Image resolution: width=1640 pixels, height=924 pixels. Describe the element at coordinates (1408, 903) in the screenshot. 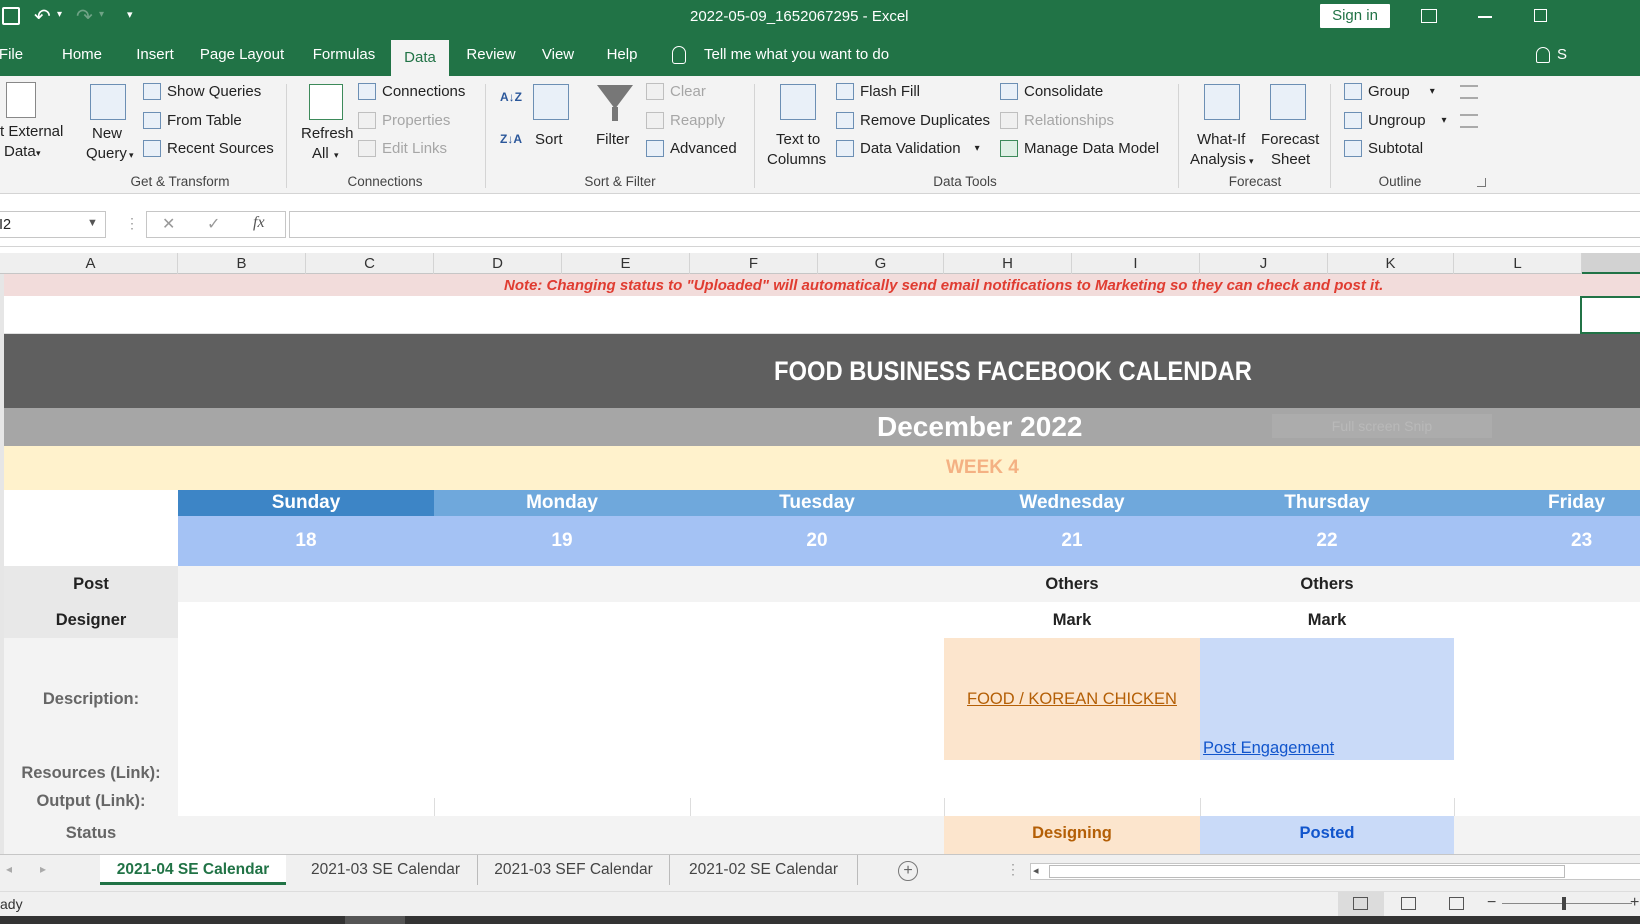

I see `page-layout-view-icon` at that location.